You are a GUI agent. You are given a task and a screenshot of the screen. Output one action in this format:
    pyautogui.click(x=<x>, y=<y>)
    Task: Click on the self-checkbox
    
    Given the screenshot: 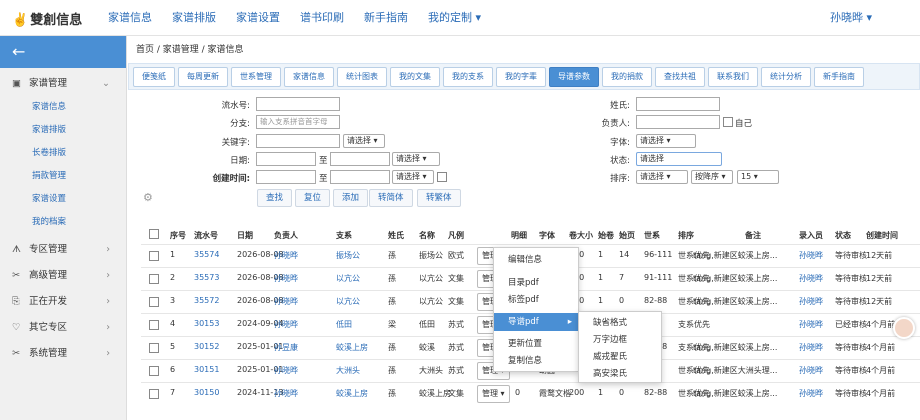 What is the action you would take?
    pyautogui.click(x=728, y=122)
    